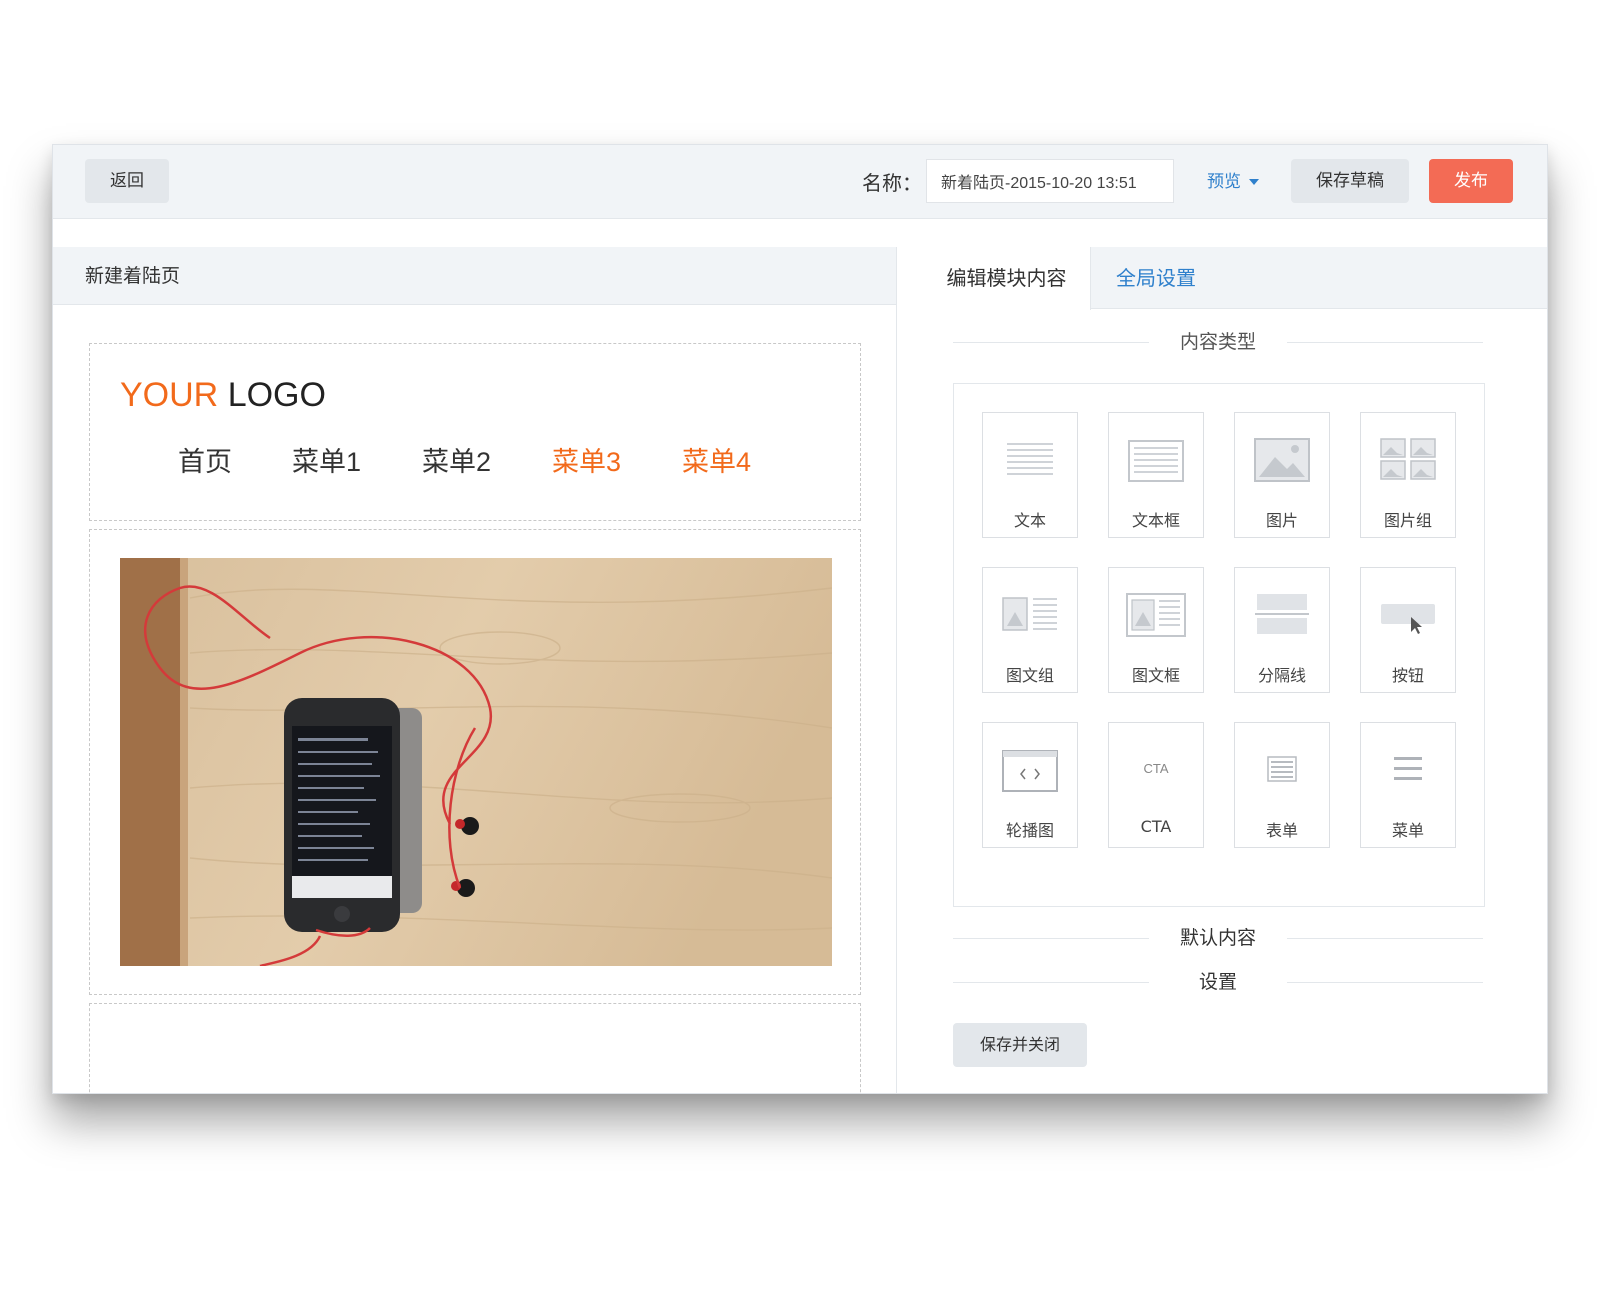 The image size is (1600, 1300). Describe the element at coordinates (1408, 615) in the screenshot. I see `button-icon` at that location.